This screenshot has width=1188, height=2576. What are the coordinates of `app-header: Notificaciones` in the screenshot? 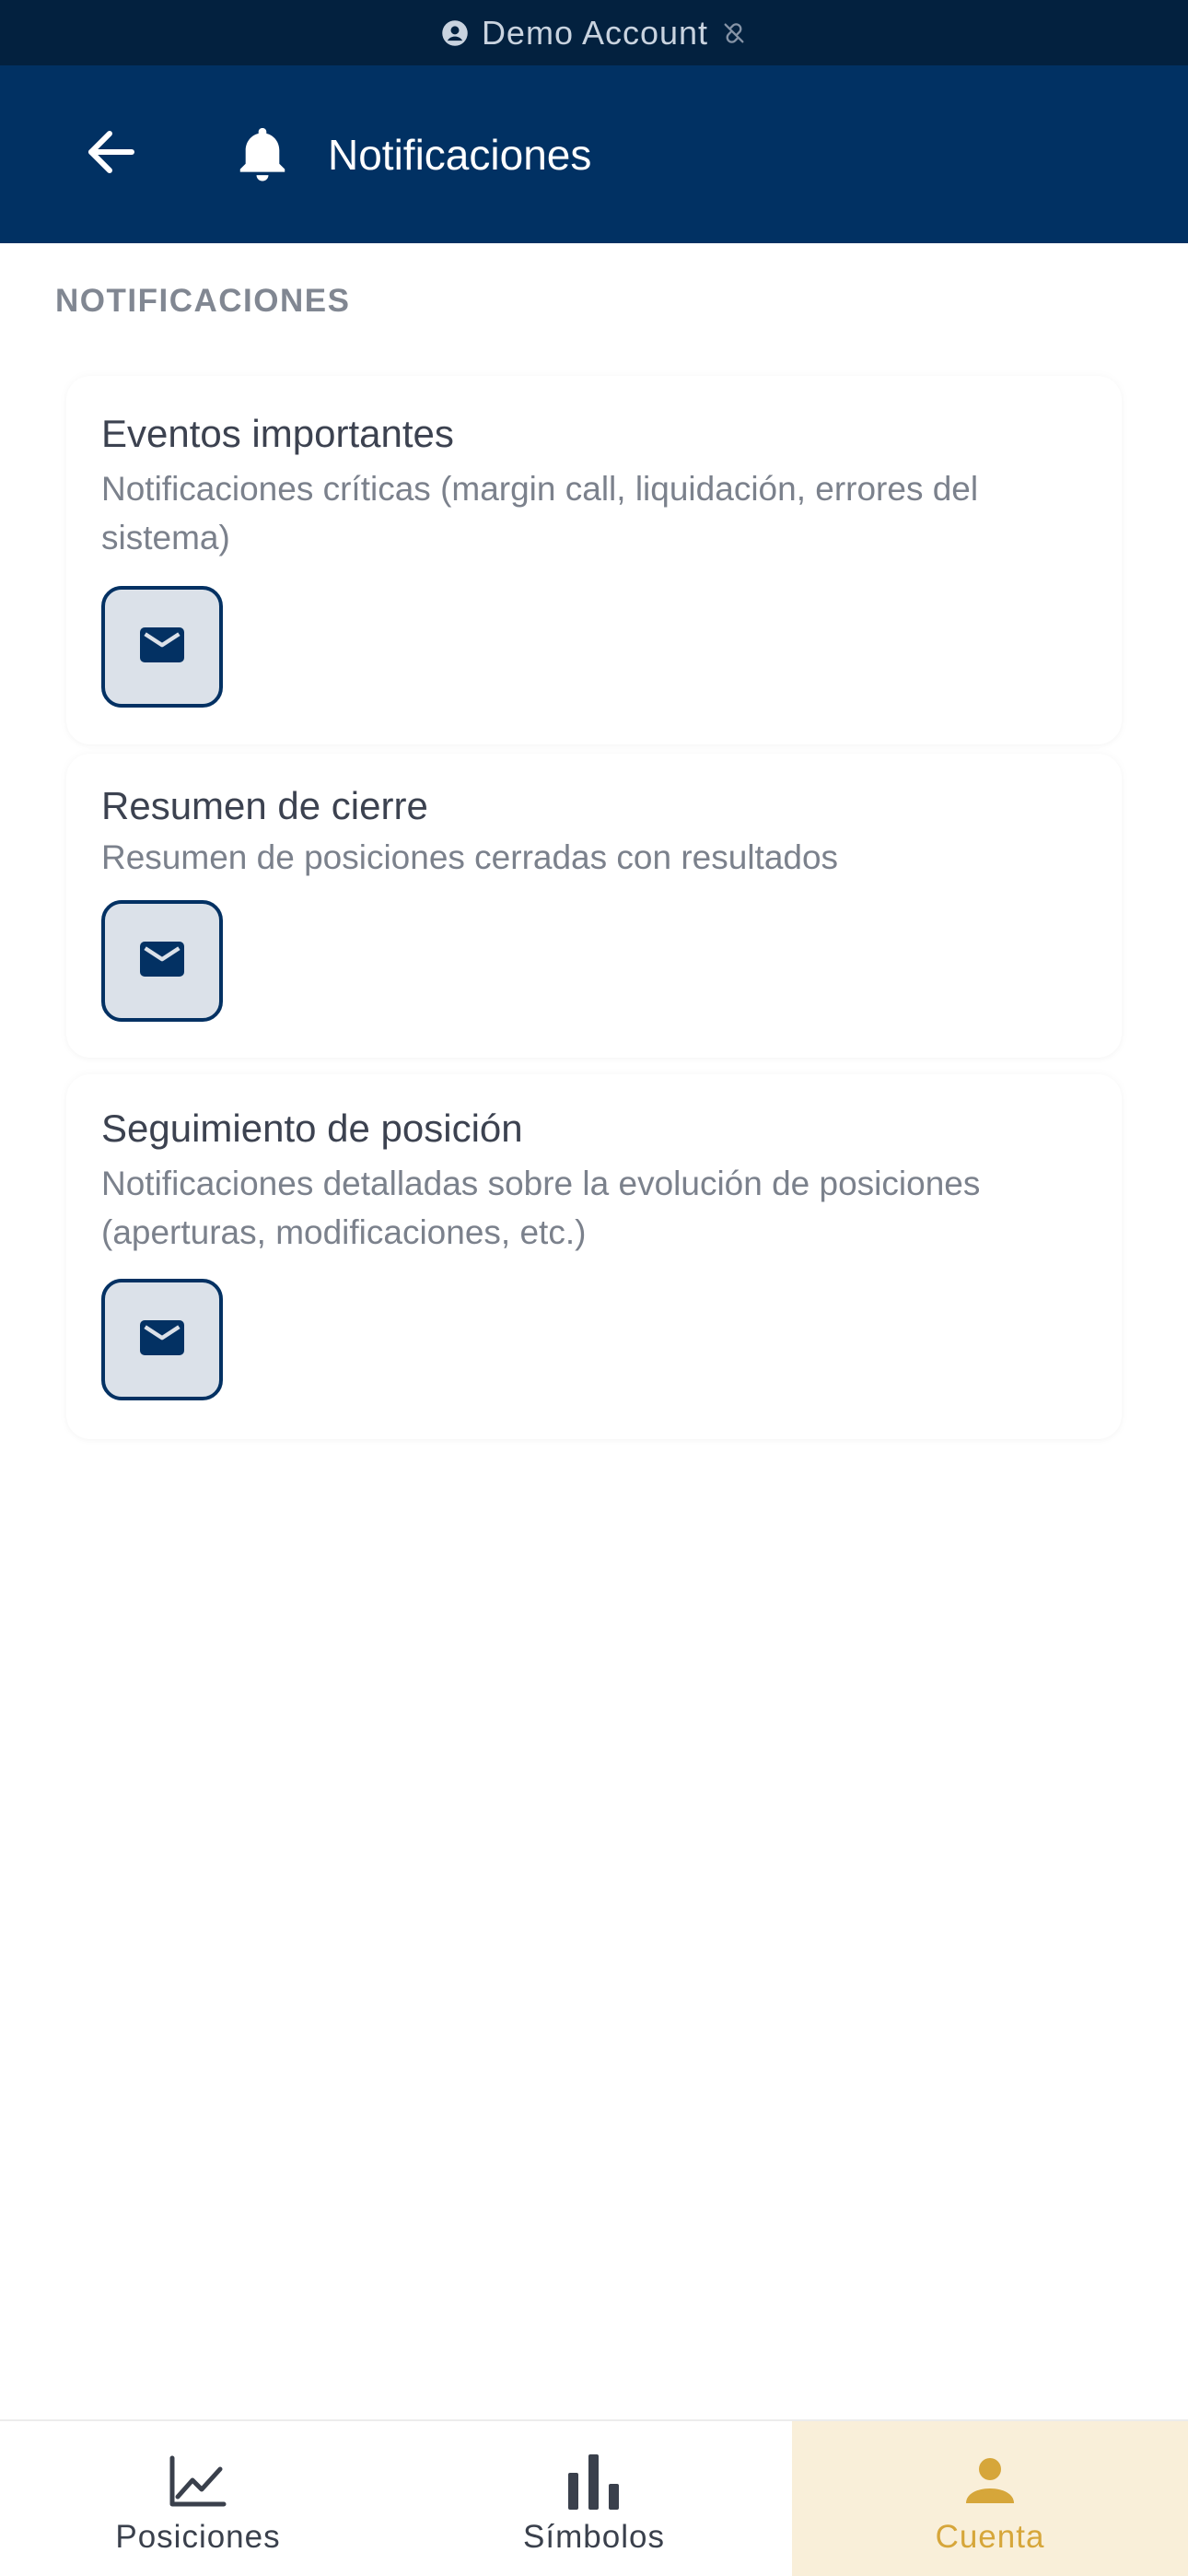 It's located at (594, 154).